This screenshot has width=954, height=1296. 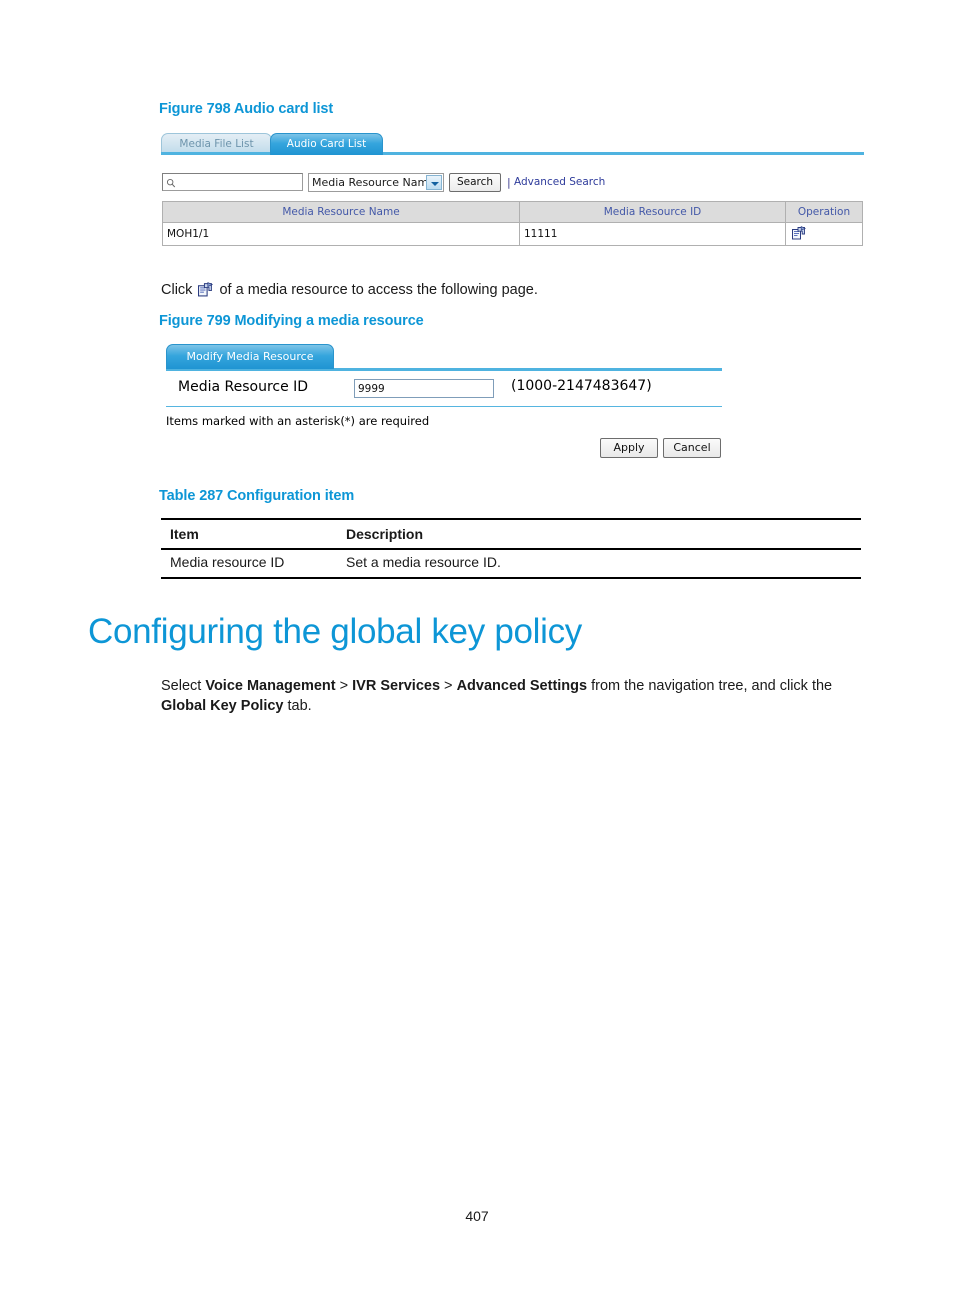 I want to click on table-mid-rule, so click(x=511, y=549).